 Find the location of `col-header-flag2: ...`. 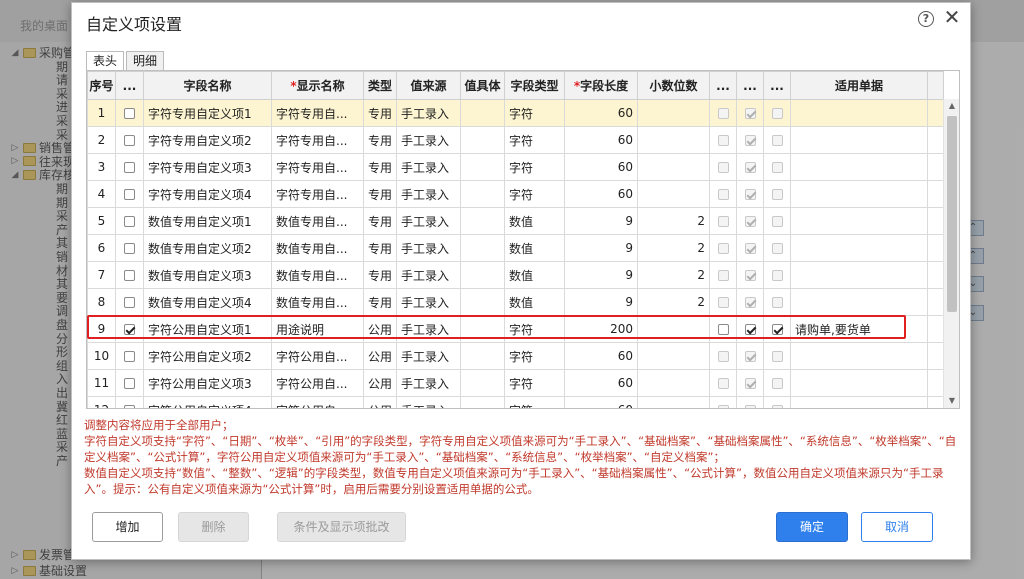

col-header-flag2: ... is located at coordinates (750, 85).